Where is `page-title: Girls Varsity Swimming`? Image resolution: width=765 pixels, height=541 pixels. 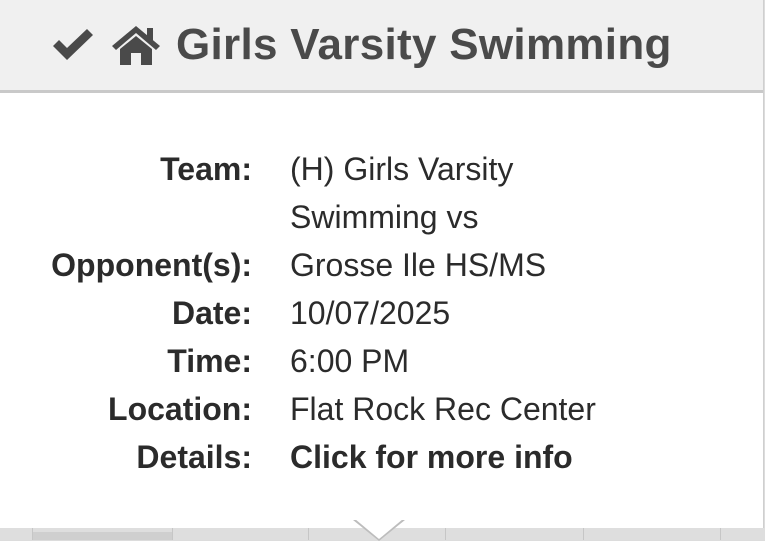
page-title: Girls Varsity Swimming is located at coordinates (424, 44).